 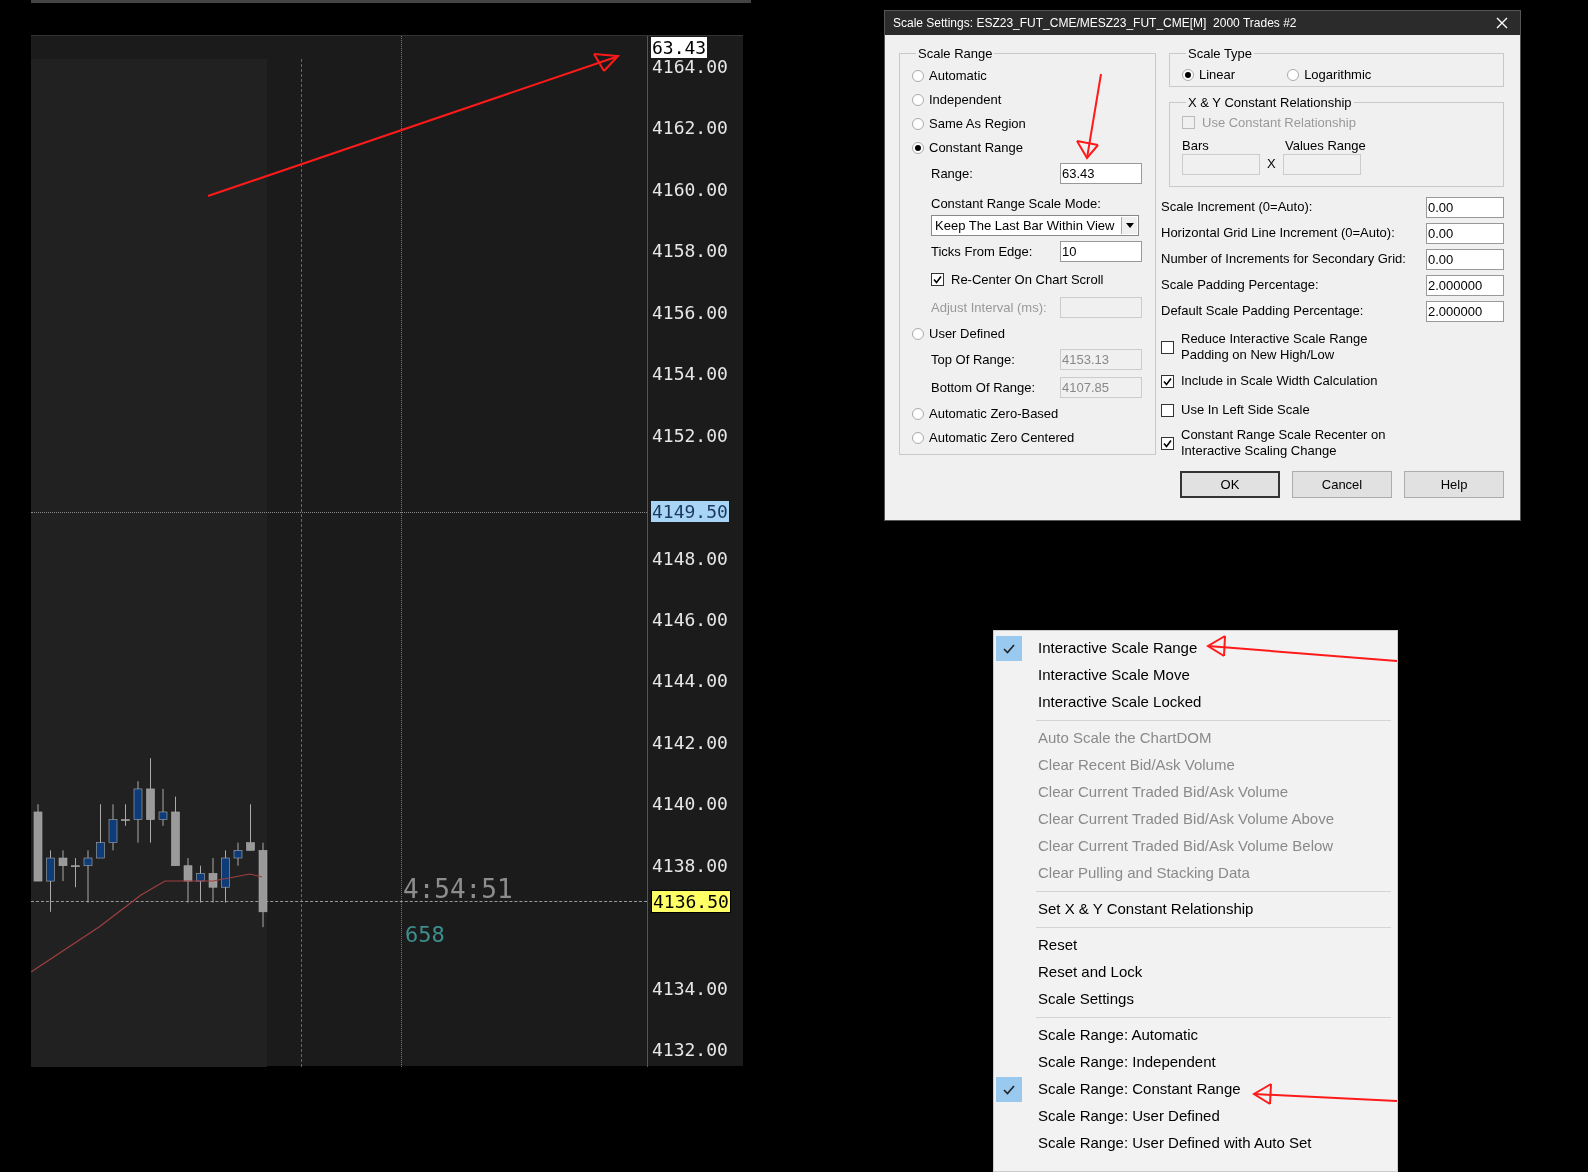 I want to click on last-price-label: 4136.50, so click(x=691, y=901).